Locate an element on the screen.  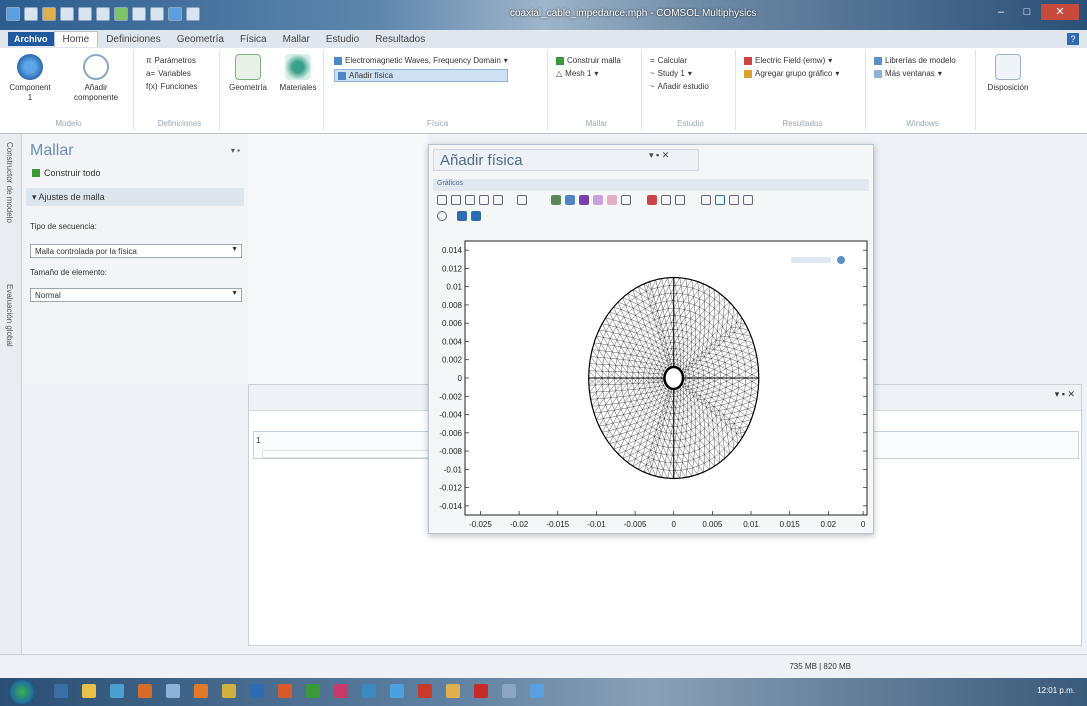
tab-home: Home is located at coordinates (76, 39).